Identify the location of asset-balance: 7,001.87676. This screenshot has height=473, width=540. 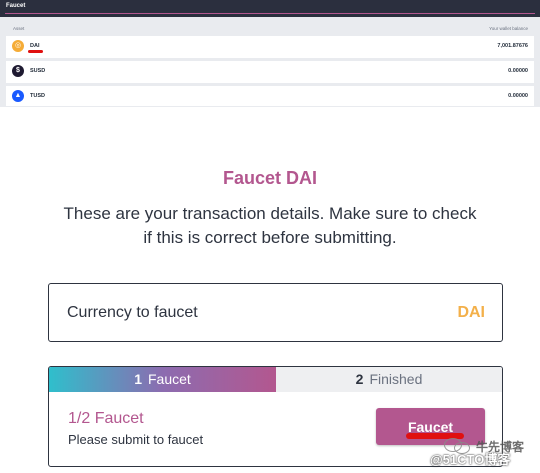
(512, 46).